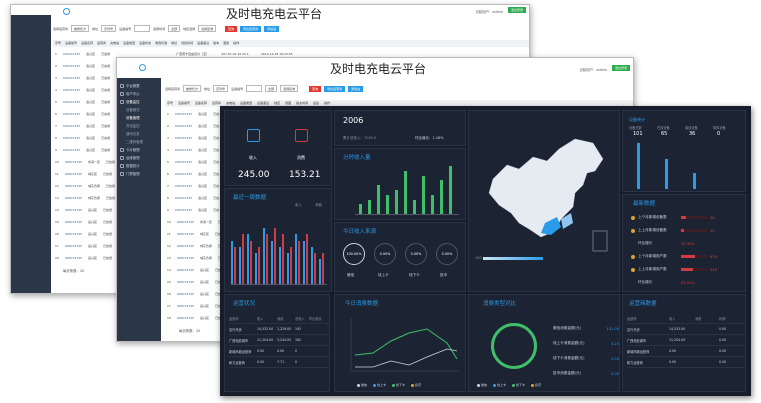 This screenshot has height=403, width=761. Describe the element at coordinates (139, 85) in the screenshot. I see `sidebar-item: 平台概要` at that location.